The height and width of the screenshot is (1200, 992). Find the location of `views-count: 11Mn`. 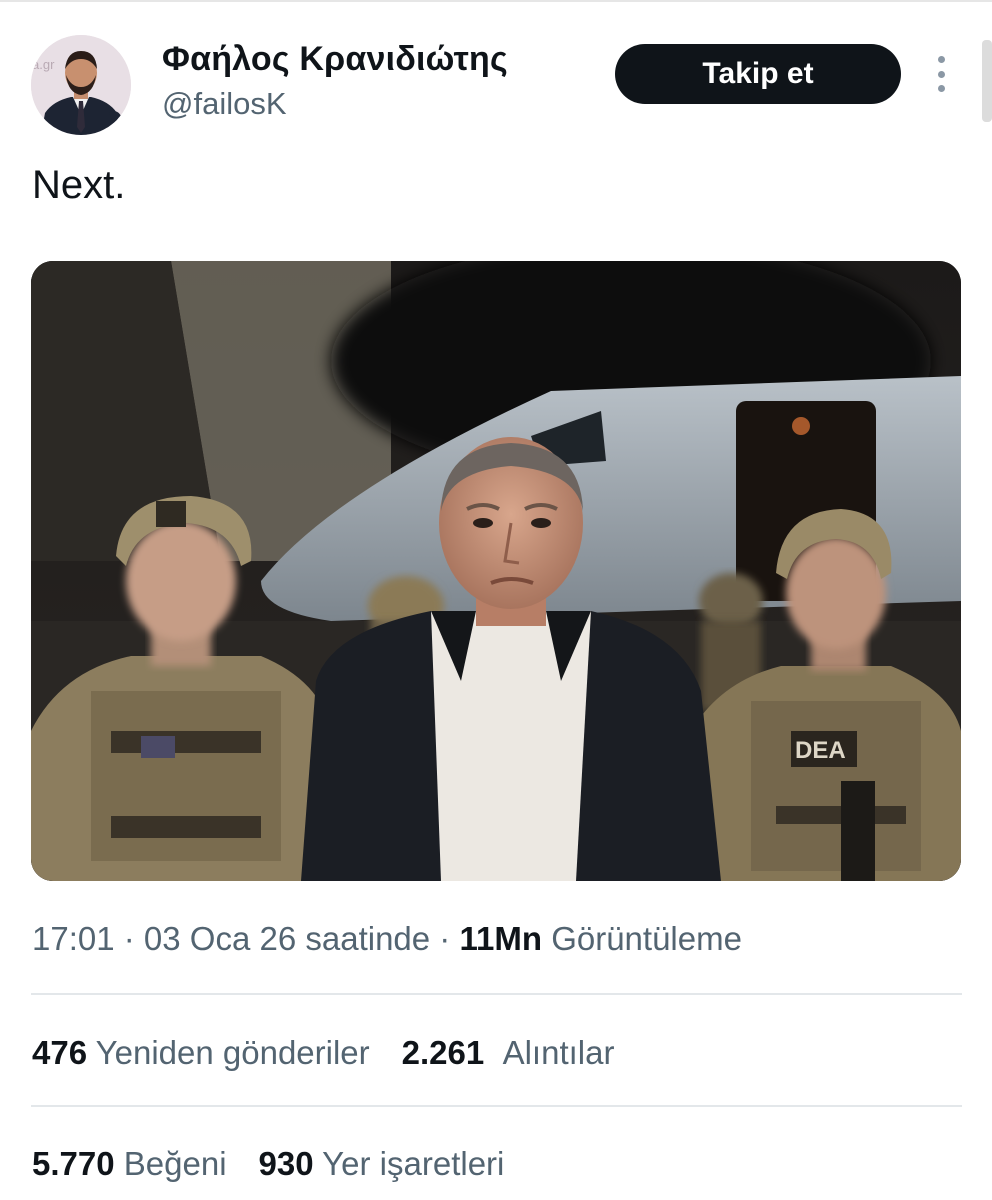

views-count: 11Mn is located at coordinates (501, 938).